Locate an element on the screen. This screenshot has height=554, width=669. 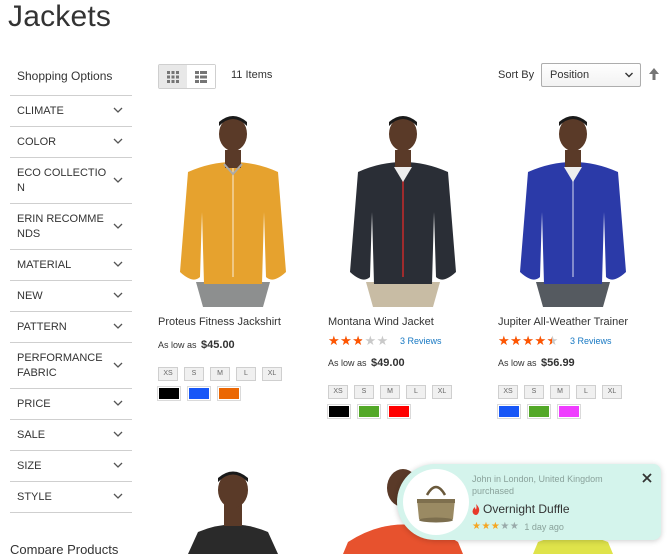
filter-item: STYLE is located at coordinates (71, 497).